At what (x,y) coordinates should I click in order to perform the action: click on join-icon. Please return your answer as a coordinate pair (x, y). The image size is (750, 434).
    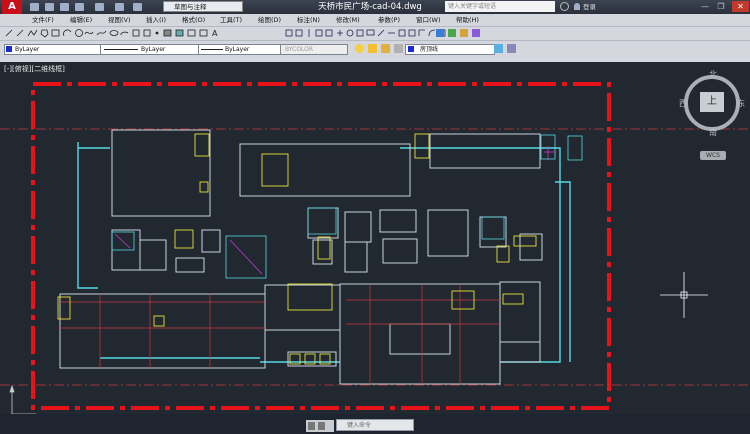
    Looking at the image, I should click on (412, 33).